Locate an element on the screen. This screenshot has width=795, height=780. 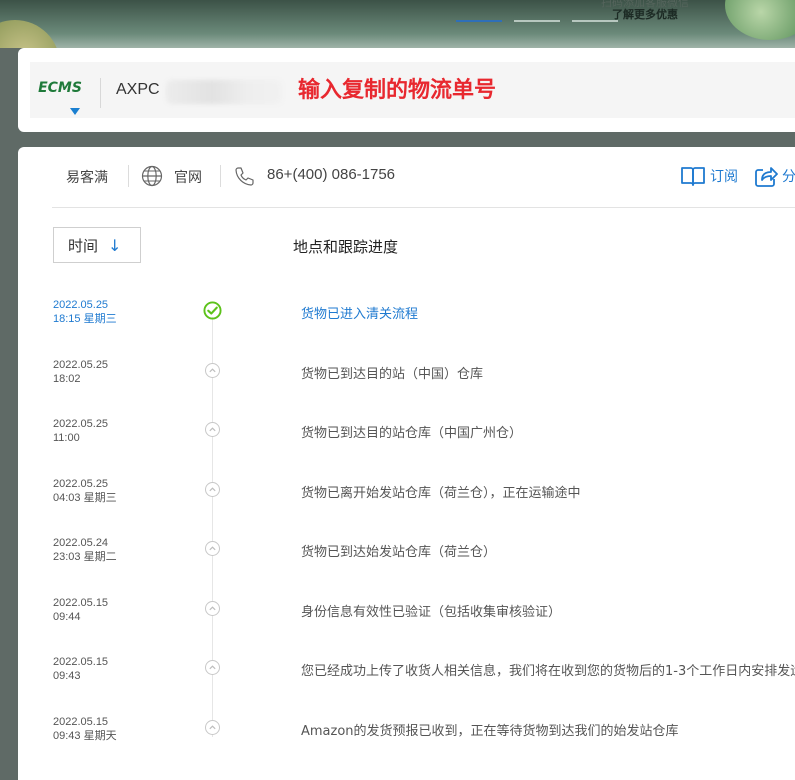
event-datetime: 2022.05.15 09:43 星期天 is located at coordinates (85, 729).